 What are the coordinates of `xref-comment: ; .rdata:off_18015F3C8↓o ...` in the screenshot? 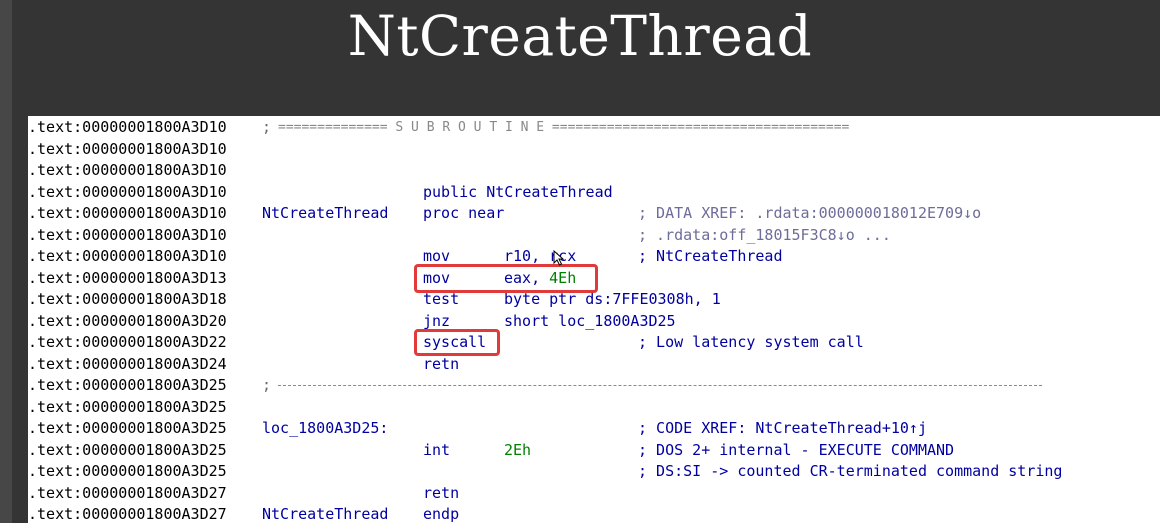 It's located at (764, 236).